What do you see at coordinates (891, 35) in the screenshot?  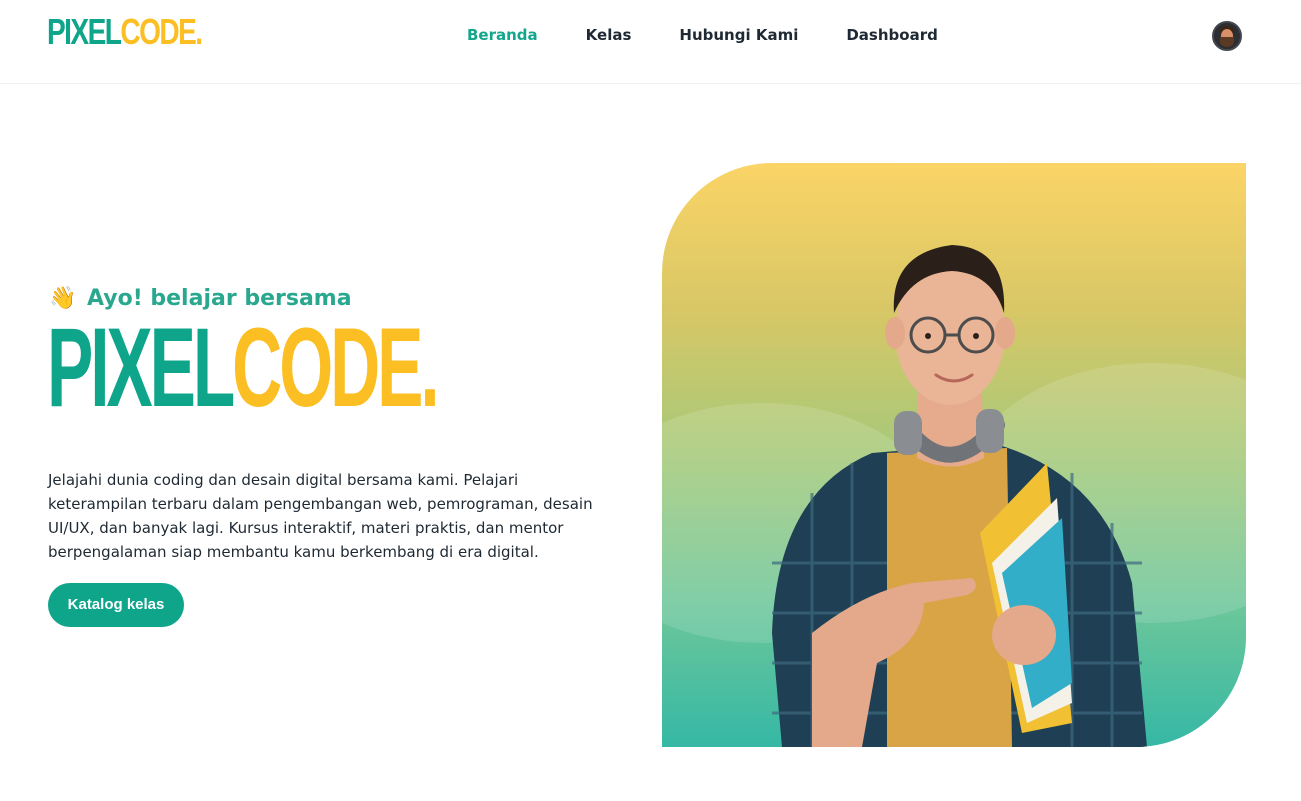 I see `nav-item-dashboard: Dashboard` at bounding box center [891, 35].